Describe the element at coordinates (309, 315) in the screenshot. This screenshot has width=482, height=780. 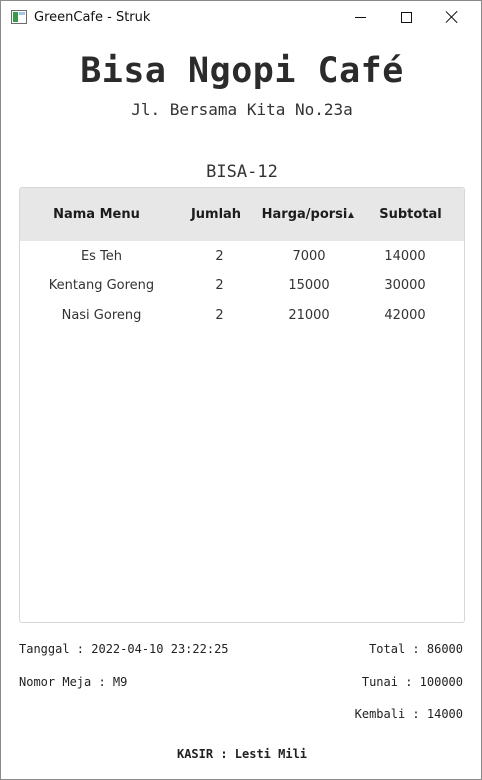
I see `cell-price: 21000` at that location.